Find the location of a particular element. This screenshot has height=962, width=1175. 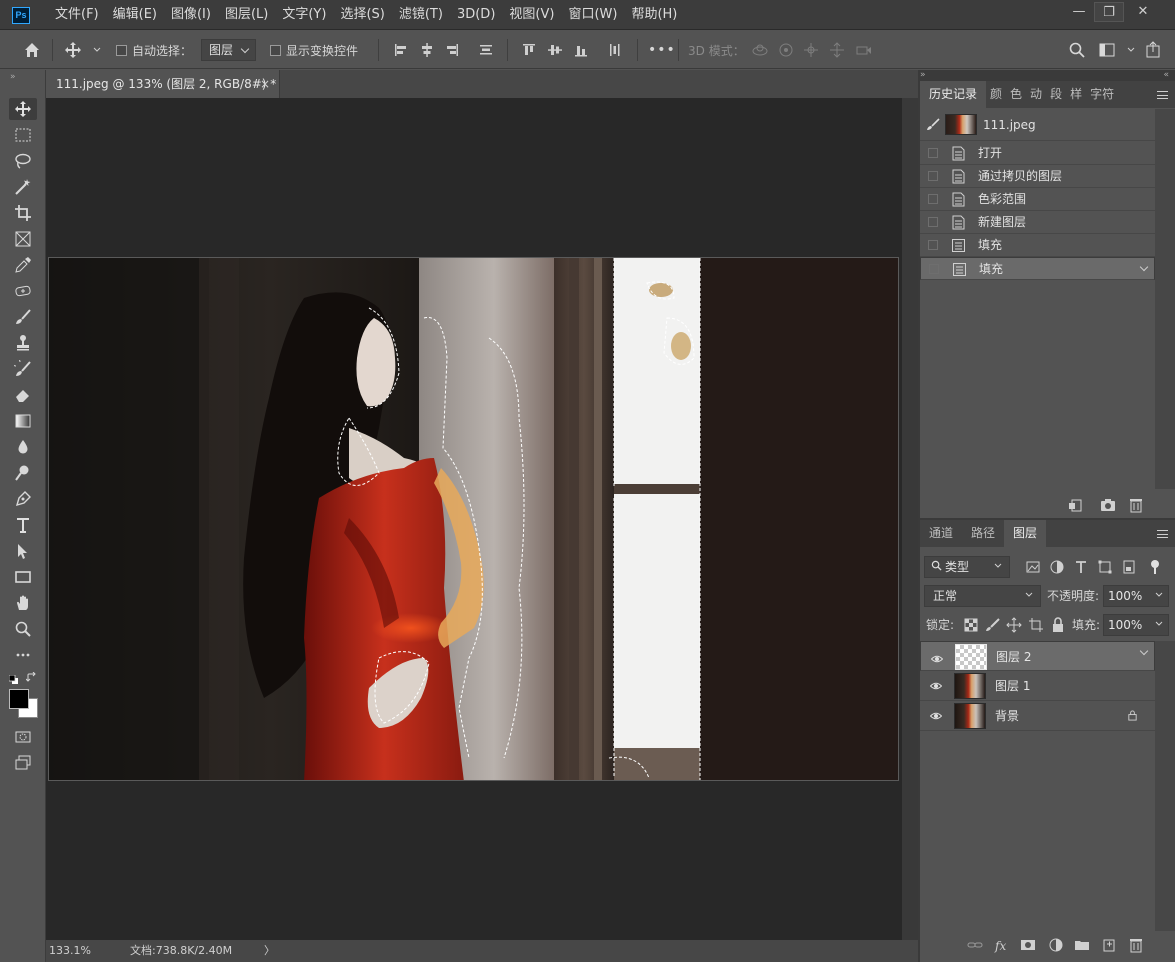

tab-paragraph: 段 is located at coordinates (1056, 94).